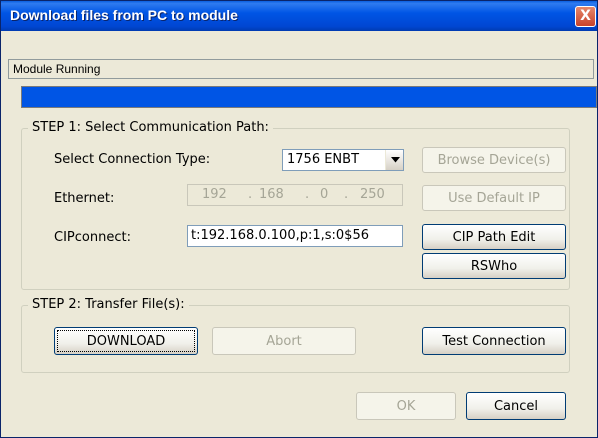 The height and width of the screenshot is (438, 598). What do you see at coordinates (494, 160) in the screenshot?
I see `browse-devices-button: Browse Device(s)` at bounding box center [494, 160].